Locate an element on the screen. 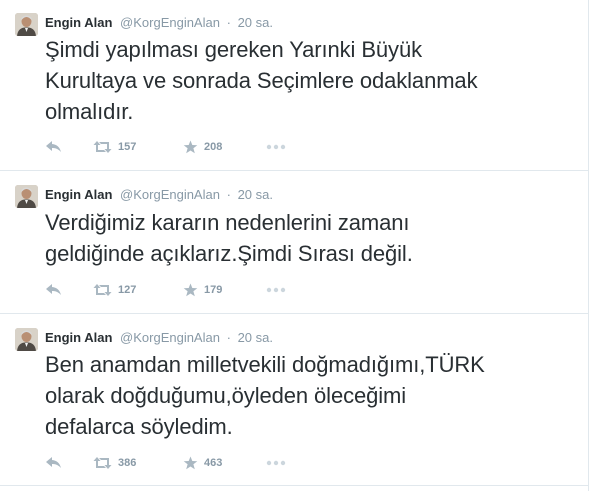 The image size is (589, 491). retweet-button: 157 is located at coordinates (114, 147).